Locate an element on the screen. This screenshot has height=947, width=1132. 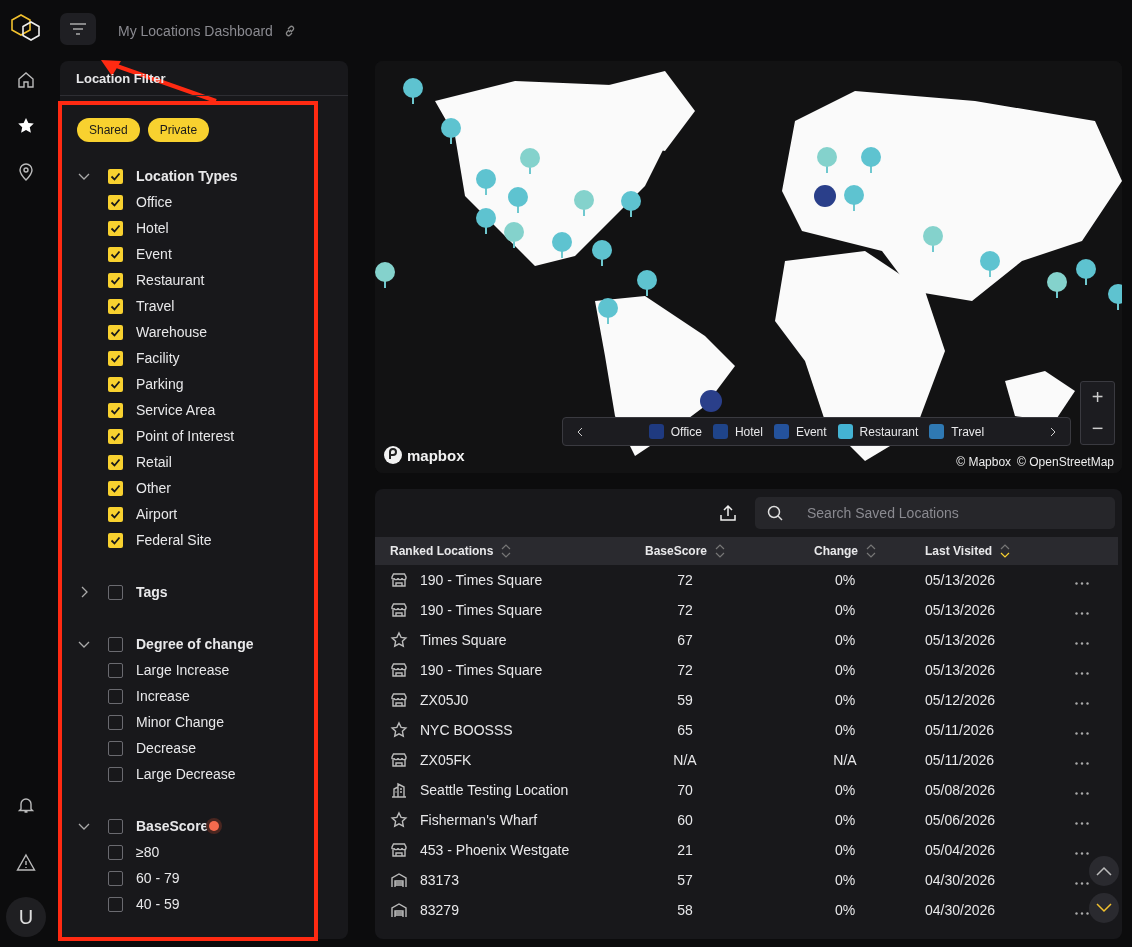
location-name: ZX05FK is located at coordinates (446, 760).